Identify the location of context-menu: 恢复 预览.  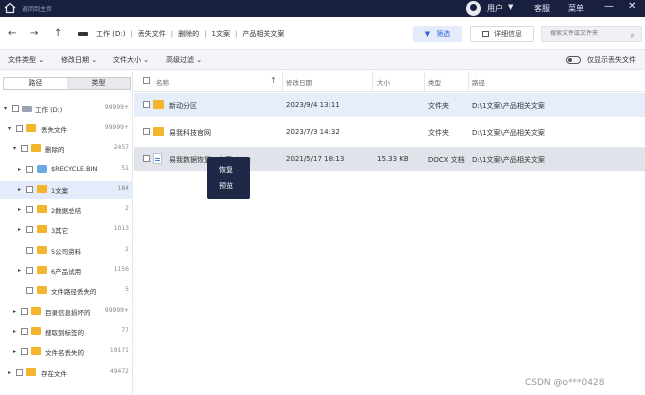
(228, 178).